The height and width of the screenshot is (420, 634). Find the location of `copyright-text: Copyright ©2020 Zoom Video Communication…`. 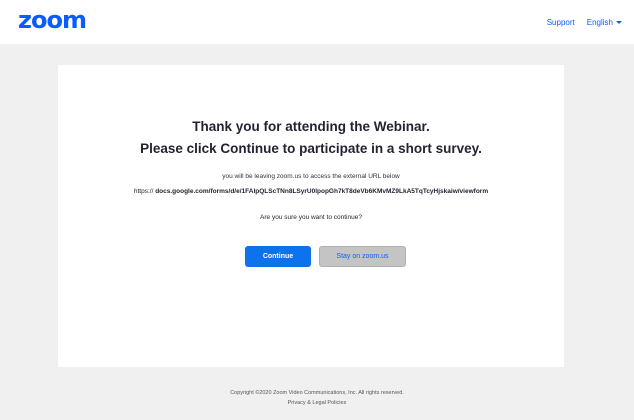

copyright-text: Copyright ©2020 Zoom Video Communication… is located at coordinates (317, 393).